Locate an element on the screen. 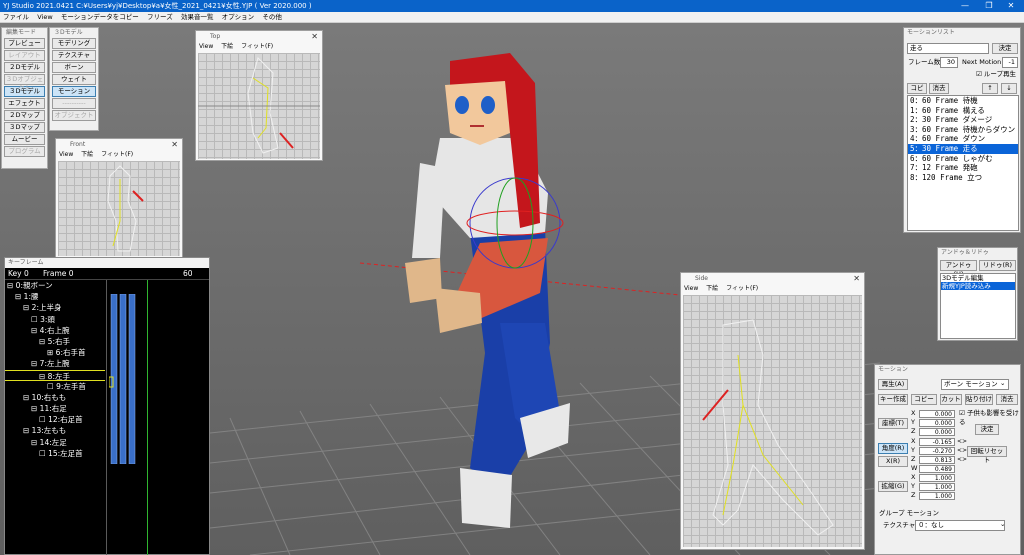 Image resolution: width=1024 pixels, height=555 pixels. move-down-button: ↓ is located at coordinates (1009, 88).